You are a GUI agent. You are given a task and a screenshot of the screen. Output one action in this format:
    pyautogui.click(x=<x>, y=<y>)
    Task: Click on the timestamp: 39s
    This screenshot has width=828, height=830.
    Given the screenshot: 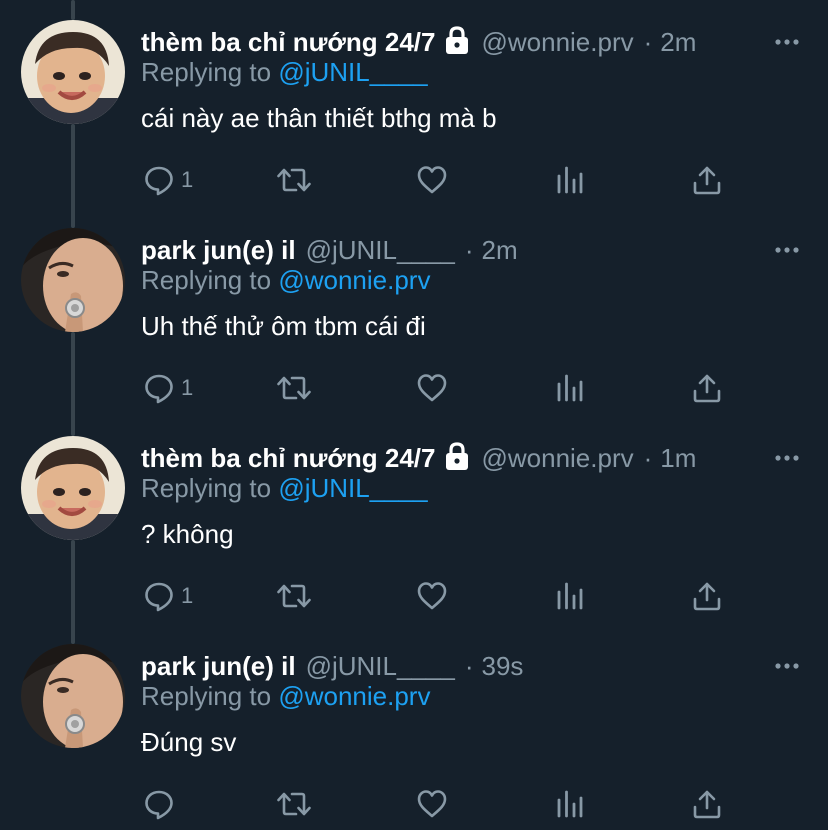 What is the action you would take?
    pyautogui.click(x=503, y=666)
    